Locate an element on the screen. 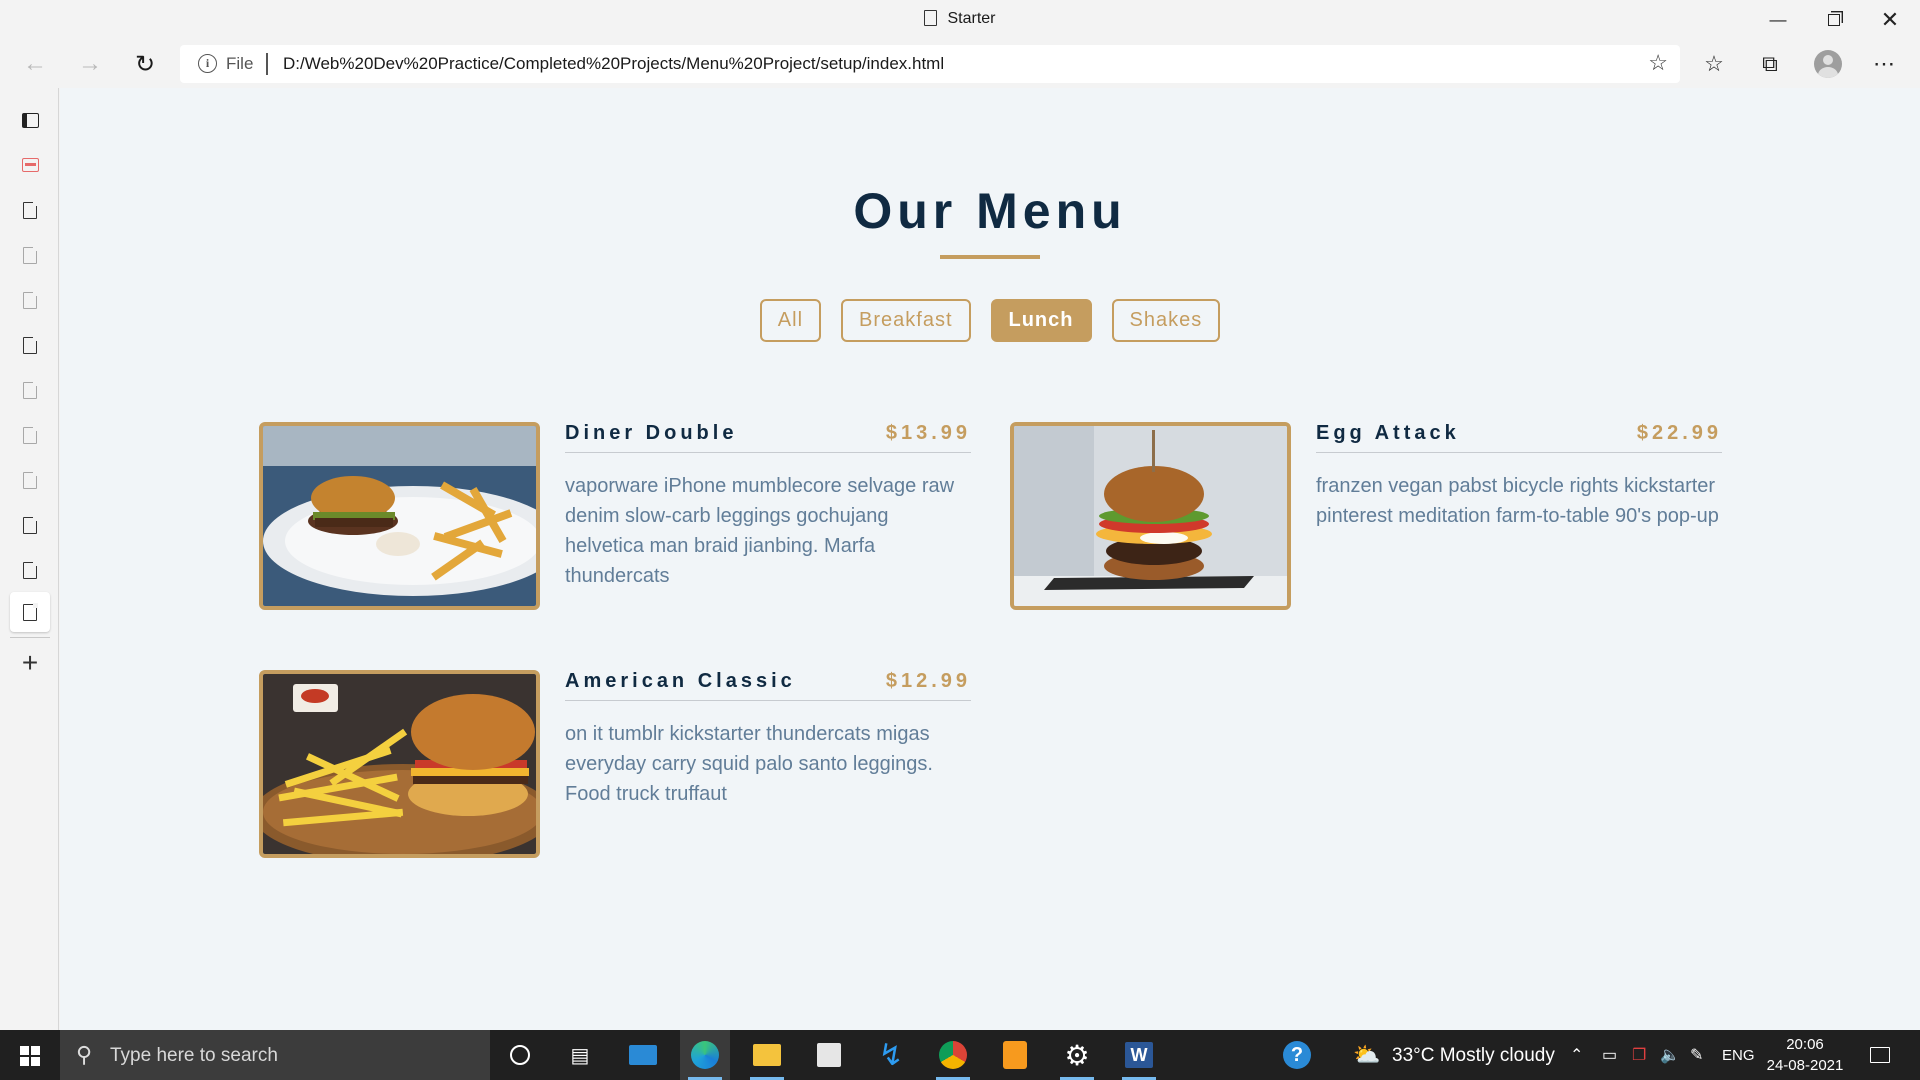 The width and height of the screenshot is (1920, 1080). forward-arrow-icon: → is located at coordinates (90, 63).